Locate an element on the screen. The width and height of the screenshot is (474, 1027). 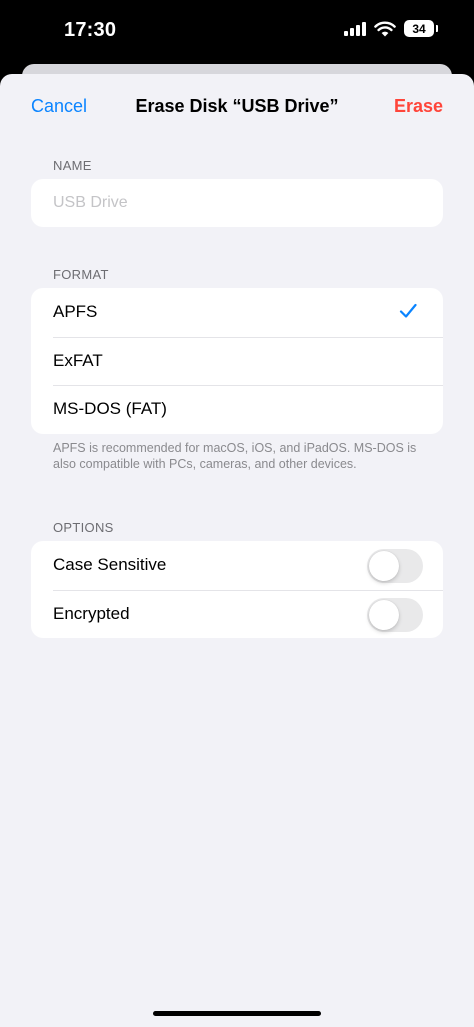
format-section-header: FORMAT is located at coordinates (81, 274).